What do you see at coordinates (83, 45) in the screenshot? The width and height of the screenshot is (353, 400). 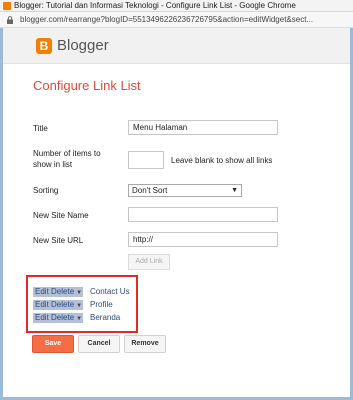 I see `brand-name: Blogger` at bounding box center [83, 45].